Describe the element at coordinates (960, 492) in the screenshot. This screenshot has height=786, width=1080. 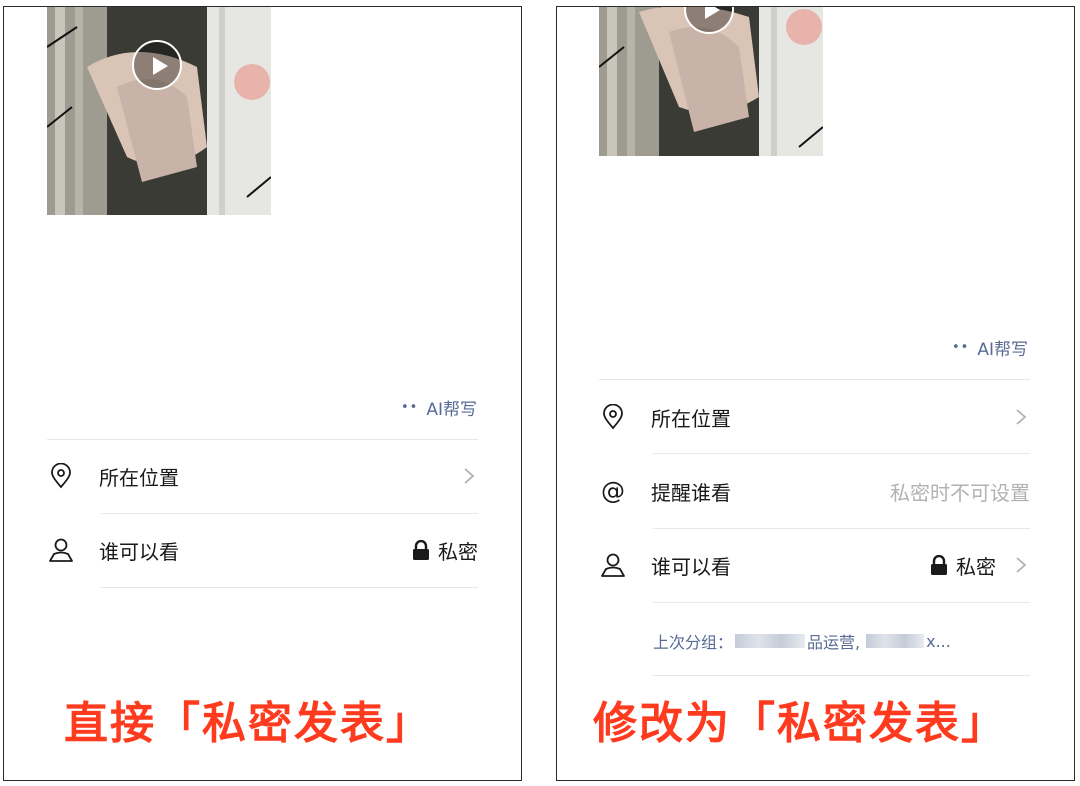
I see `mention-disabled-note: 私密时不可设置` at that location.